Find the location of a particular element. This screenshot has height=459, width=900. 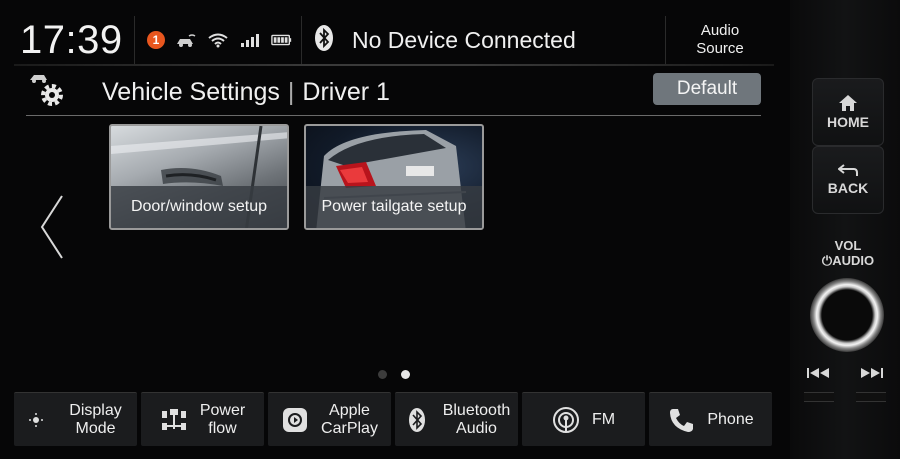

home-label: HOME is located at coordinates (848, 122).